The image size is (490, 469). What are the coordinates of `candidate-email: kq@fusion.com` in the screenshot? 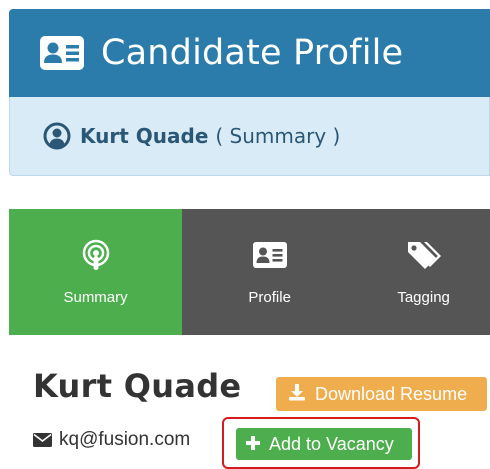 It's located at (124, 440).